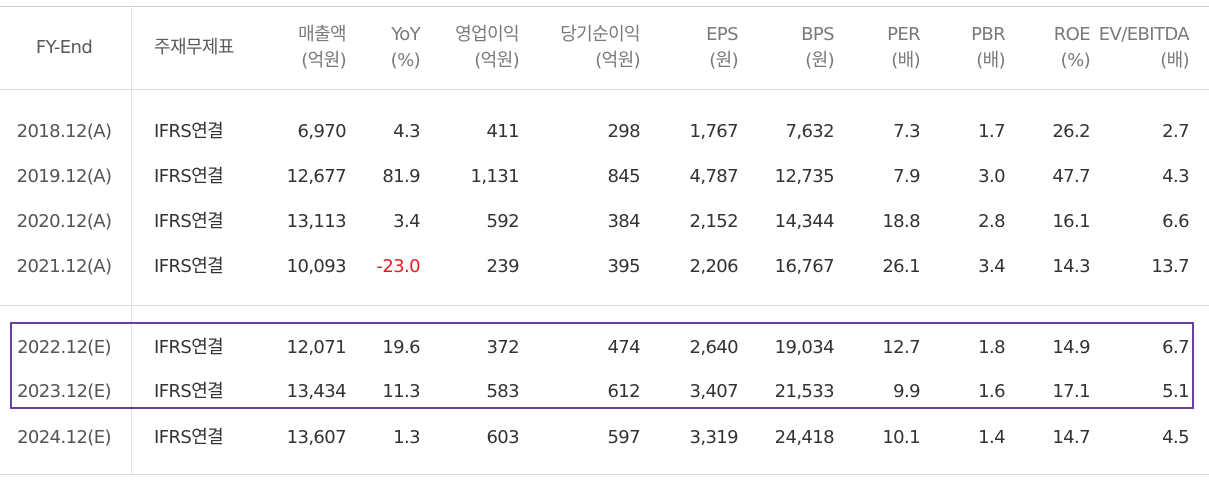 This screenshot has height=482, width=1209. What do you see at coordinates (901, 437) in the screenshot?
I see `cell-per: 10.1` at bounding box center [901, 437].